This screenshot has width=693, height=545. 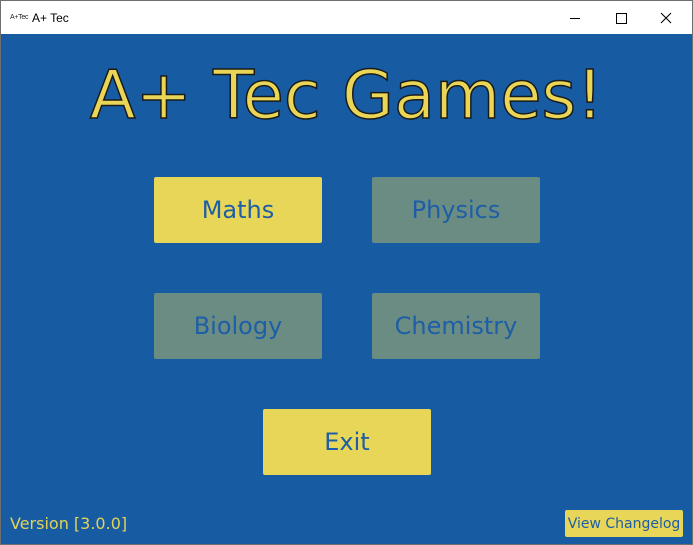 I want to click on window-title: A+ Tec, so click(x=50, y=18).